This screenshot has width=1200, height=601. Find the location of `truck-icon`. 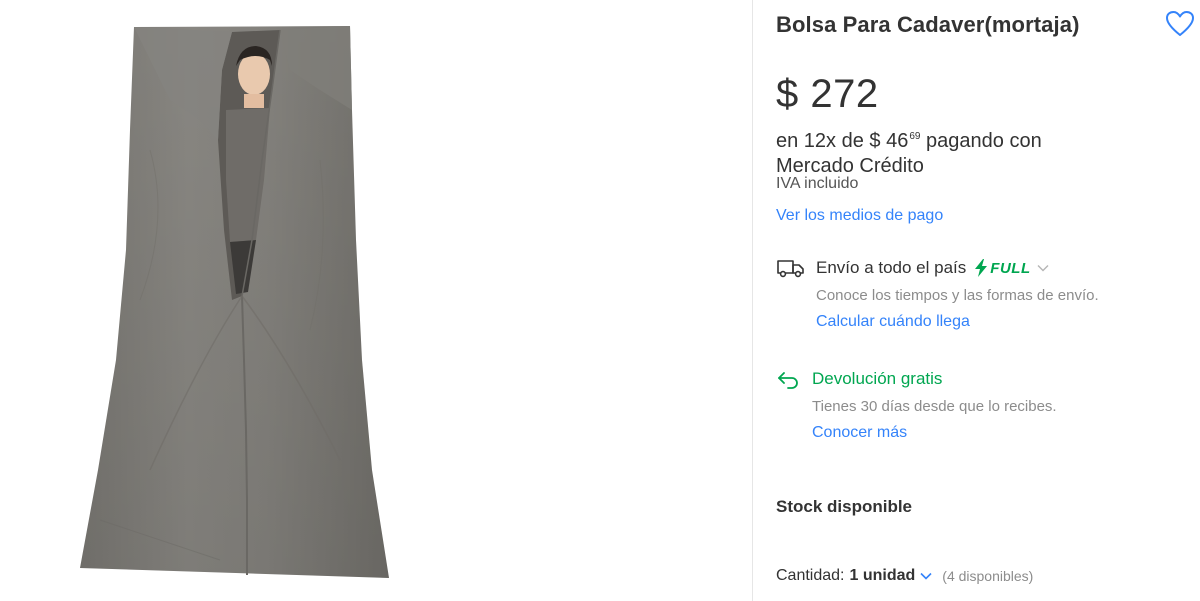

truck-icon is located at coordinates (791, 268).